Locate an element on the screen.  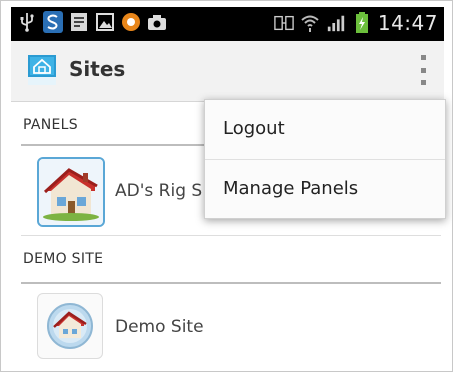
item-divider is located at coordinates (231, 235).